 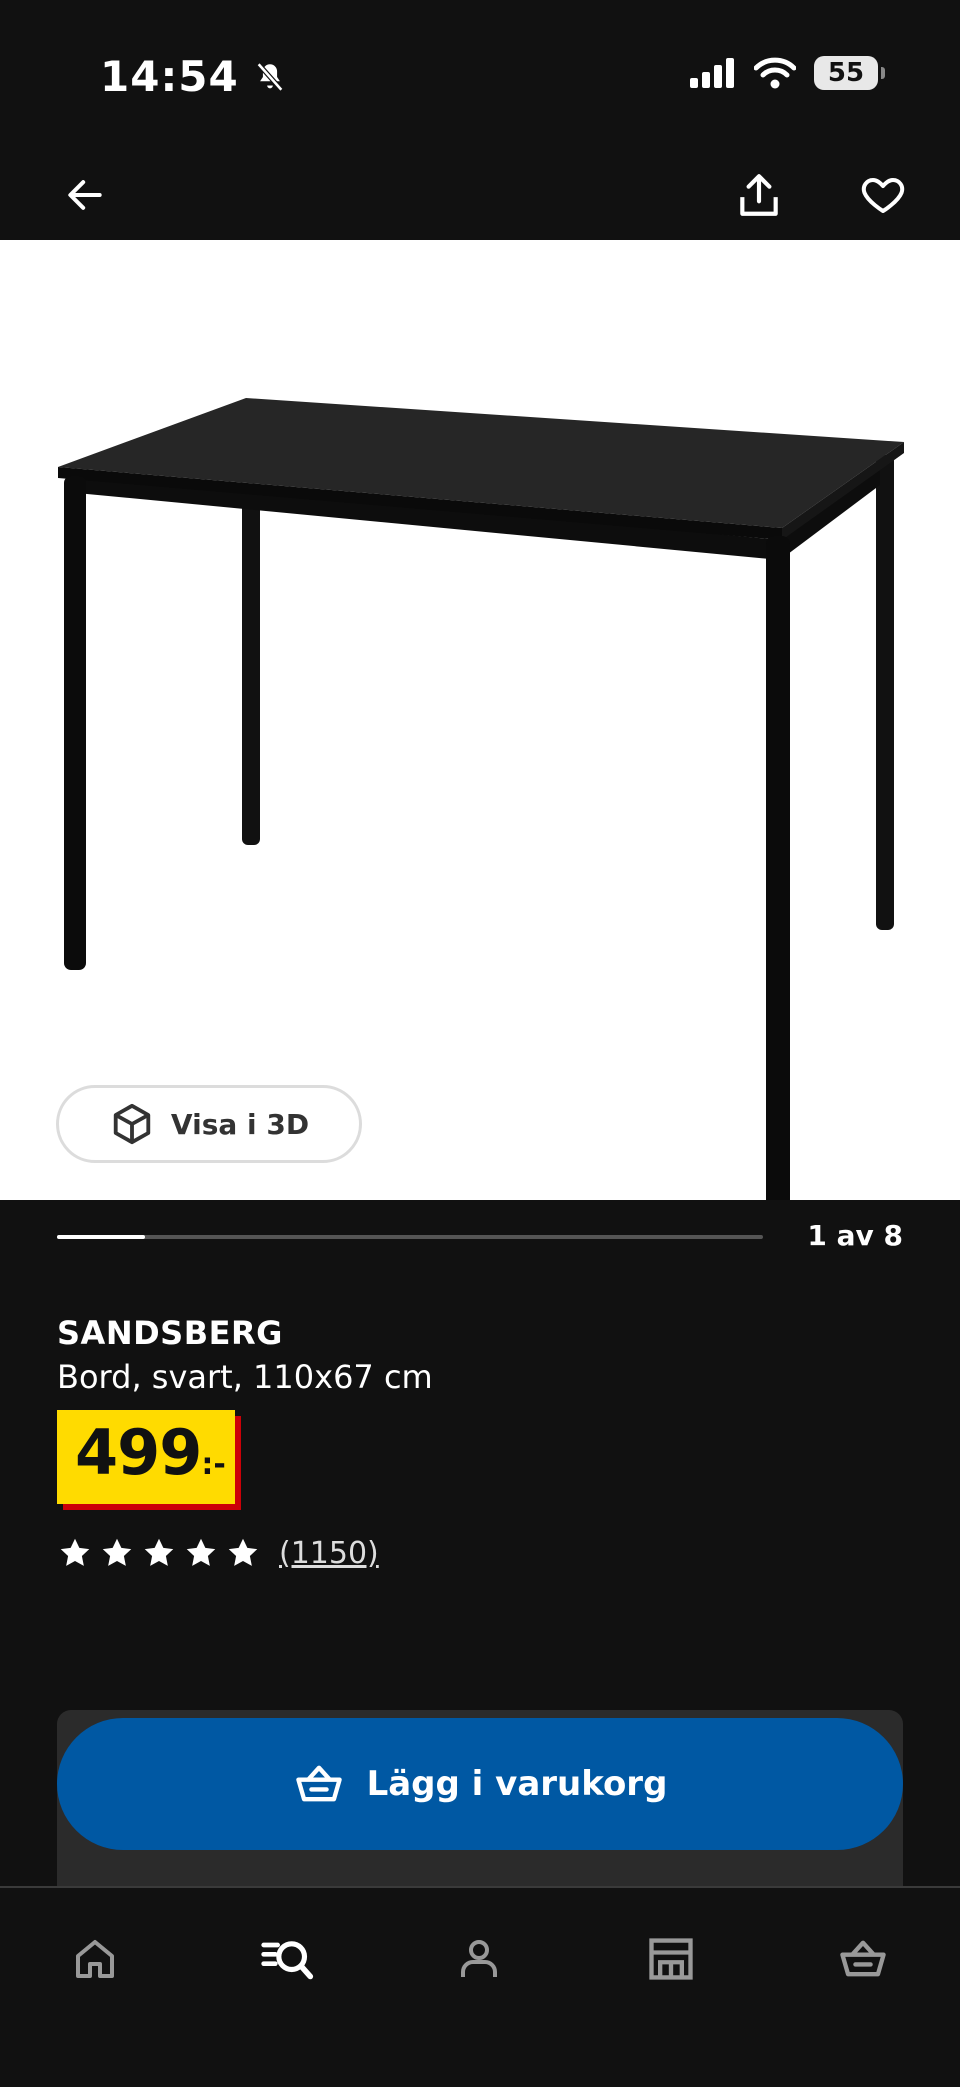 What do you see at coordinates (132, 1124) in the screenshot?
I see `cube-icon` at bounding box center [132, 1124].